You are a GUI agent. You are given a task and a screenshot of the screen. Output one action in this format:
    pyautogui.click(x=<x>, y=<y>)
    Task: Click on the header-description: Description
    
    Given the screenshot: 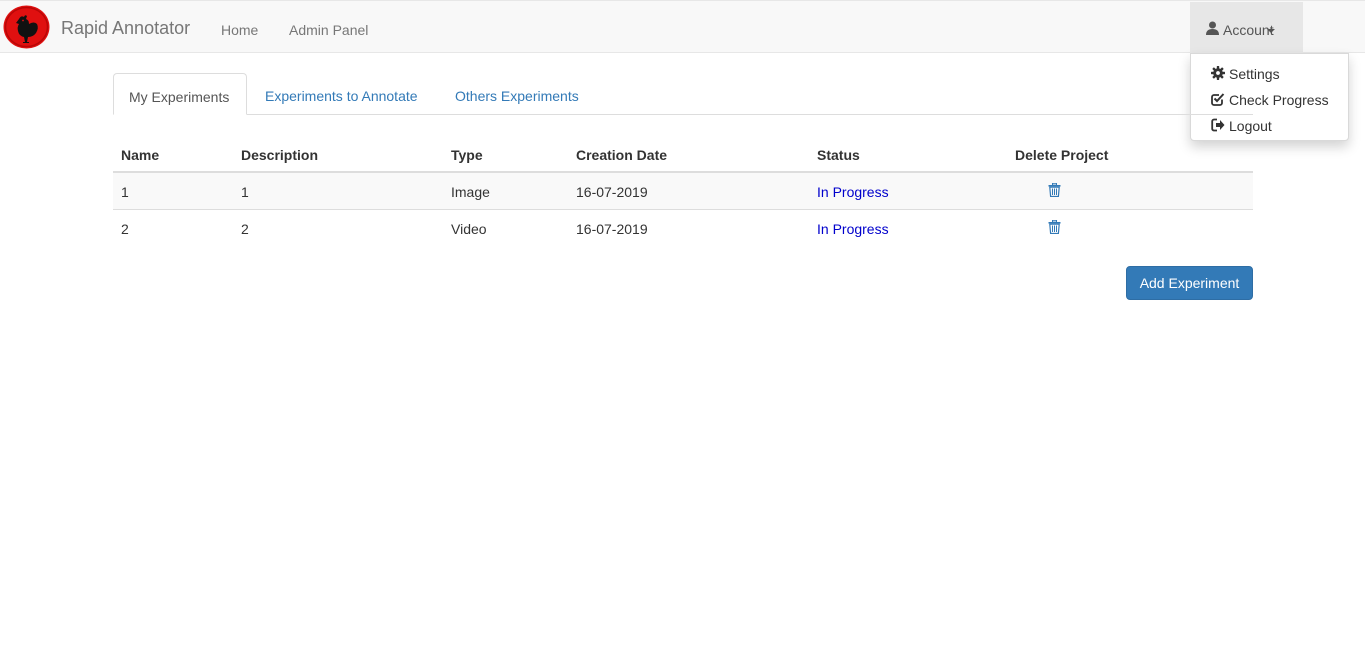 What is the action you would take?
    pyautogui.click(x=280, y=155)
    